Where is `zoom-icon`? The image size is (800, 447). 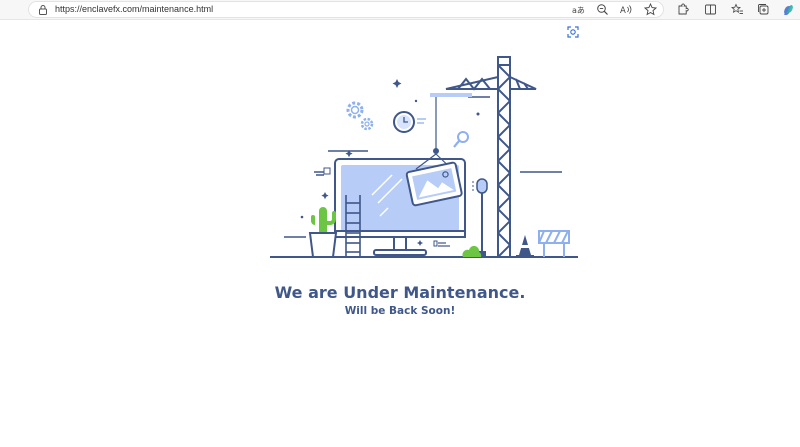 zoom-icon is located at coordinates (602, 9).